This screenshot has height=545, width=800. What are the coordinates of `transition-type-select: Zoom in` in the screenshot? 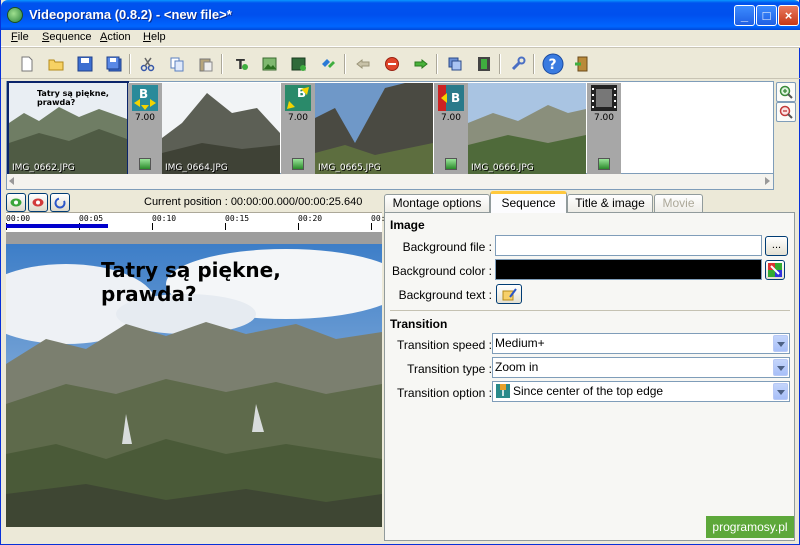 It's located at (641, 367).